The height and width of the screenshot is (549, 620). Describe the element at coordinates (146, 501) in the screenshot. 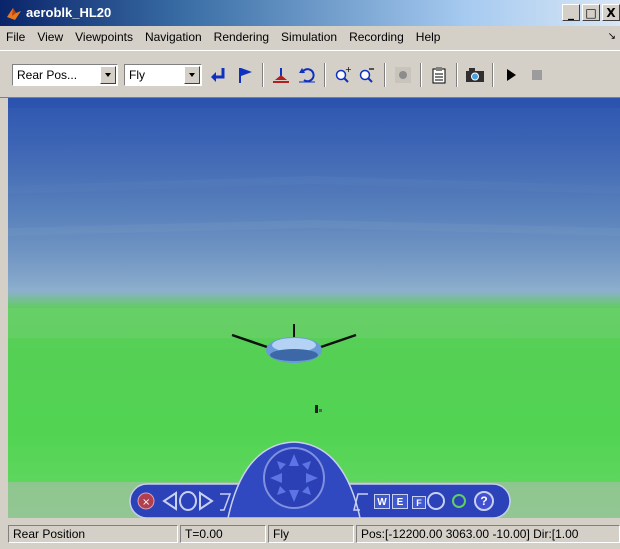

I see `close-navpanel-icon` at that location.